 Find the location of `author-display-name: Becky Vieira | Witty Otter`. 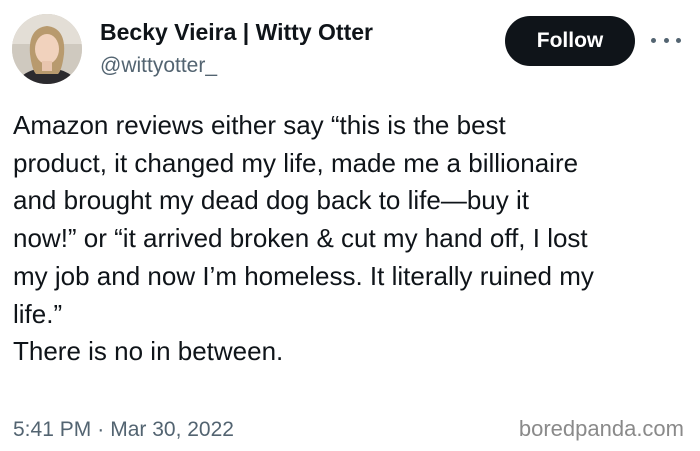

author-display-name: Becky Vieira | Witty Otter is located at coordinates (236, 32).